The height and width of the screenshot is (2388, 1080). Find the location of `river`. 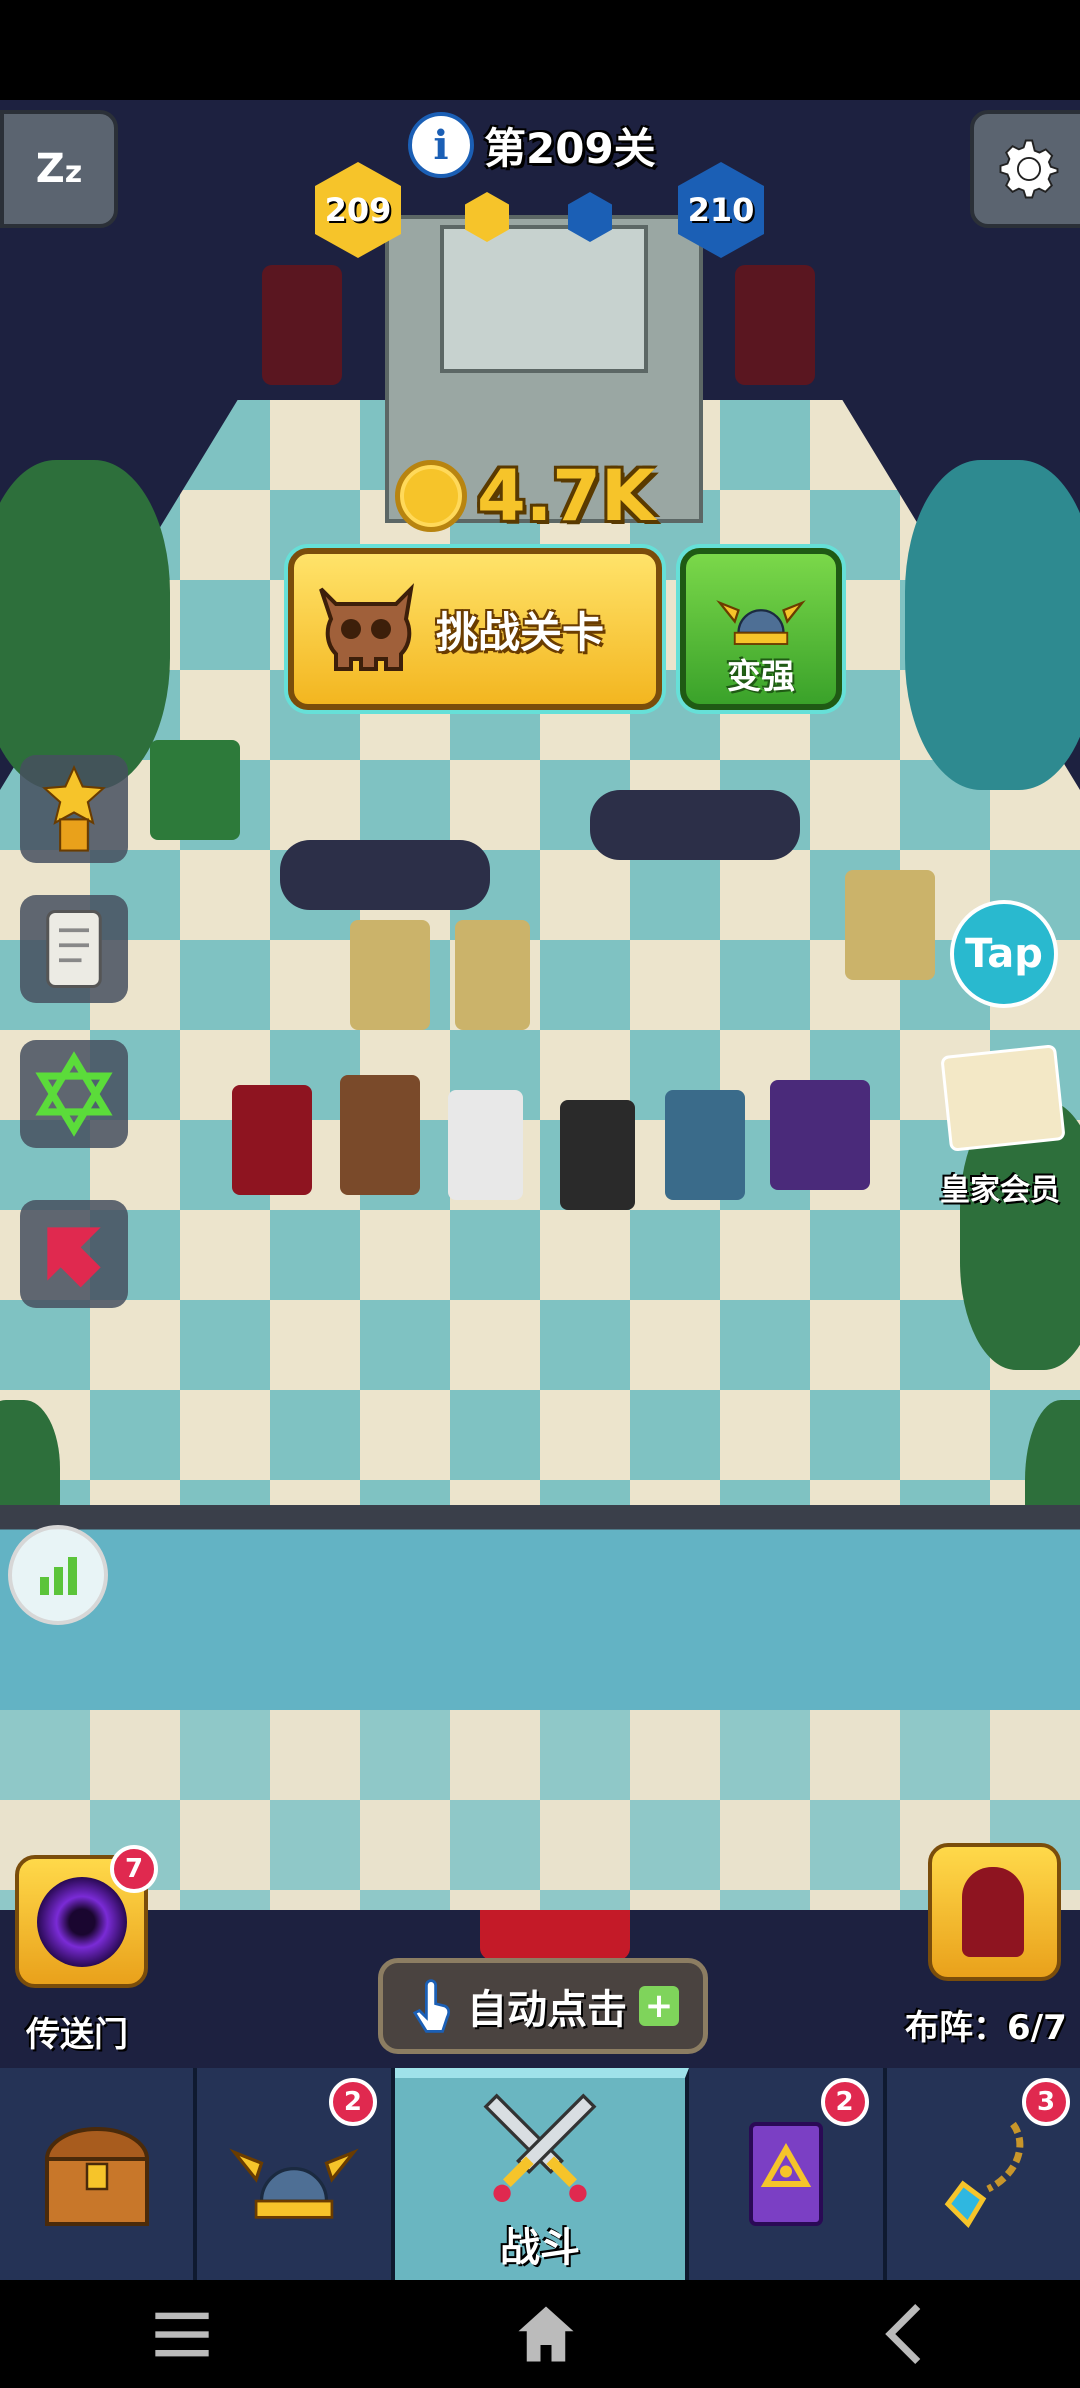

river is located at coordinates (540, 1607).